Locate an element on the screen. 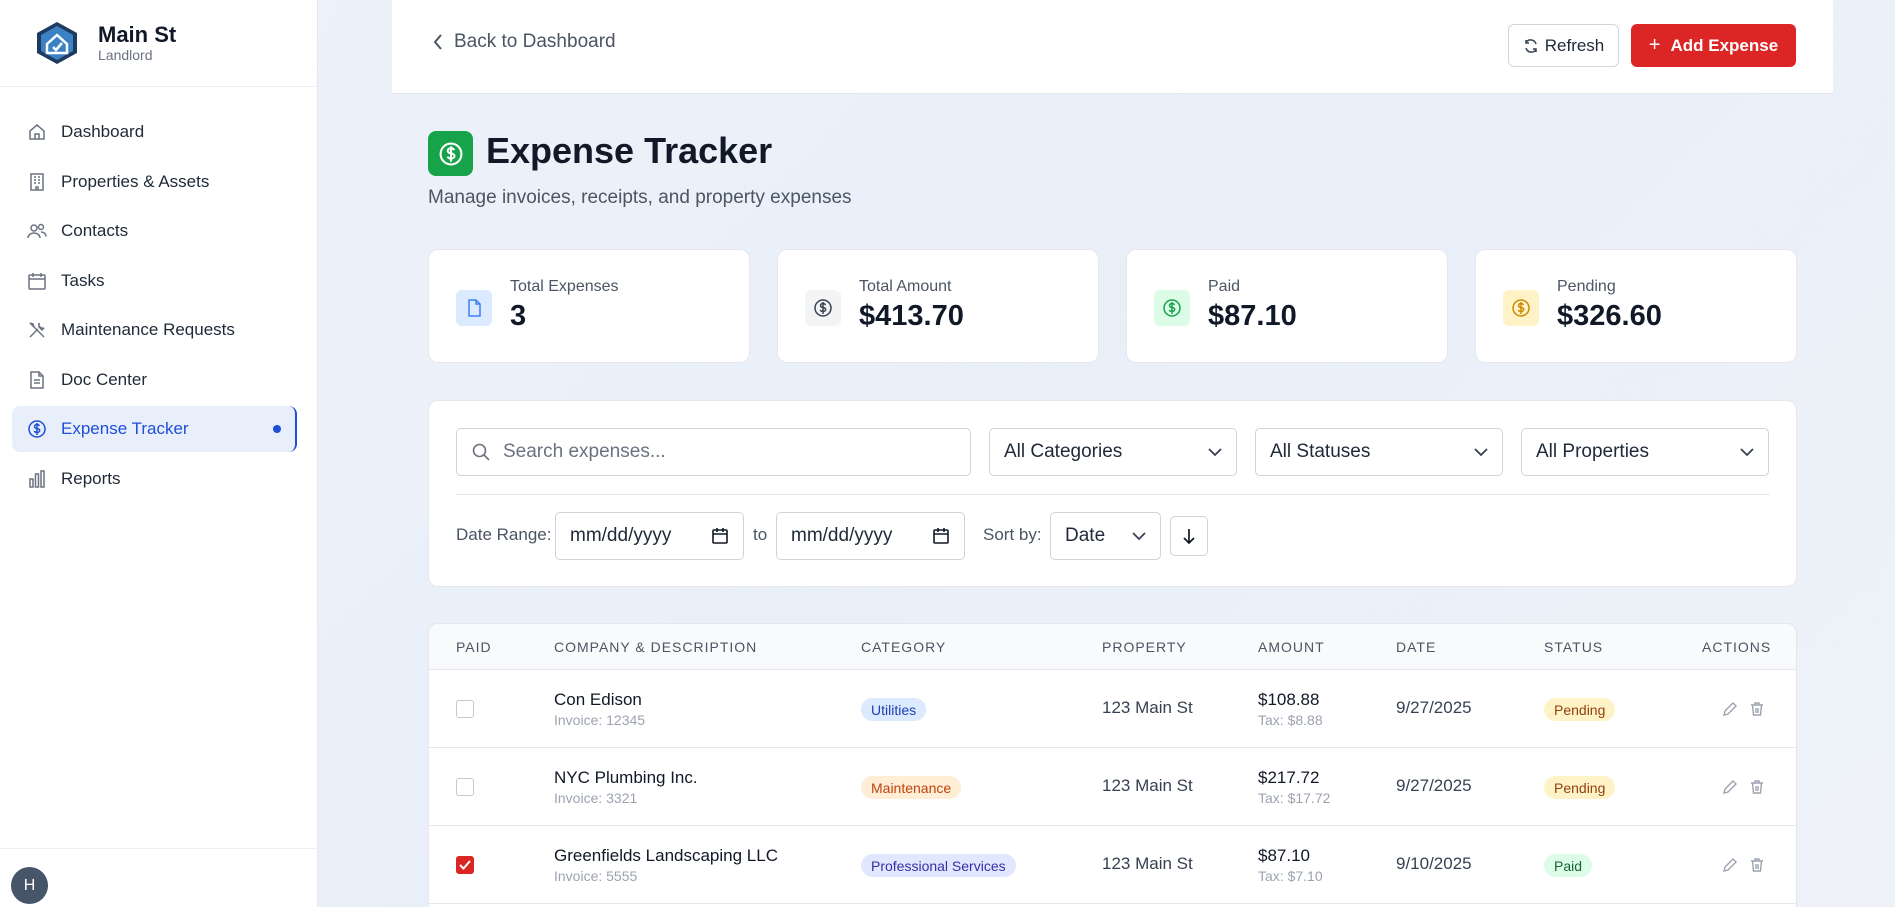  sidebar-item-maintenance: Maintenance Requests is located at coordinates (154, 330).